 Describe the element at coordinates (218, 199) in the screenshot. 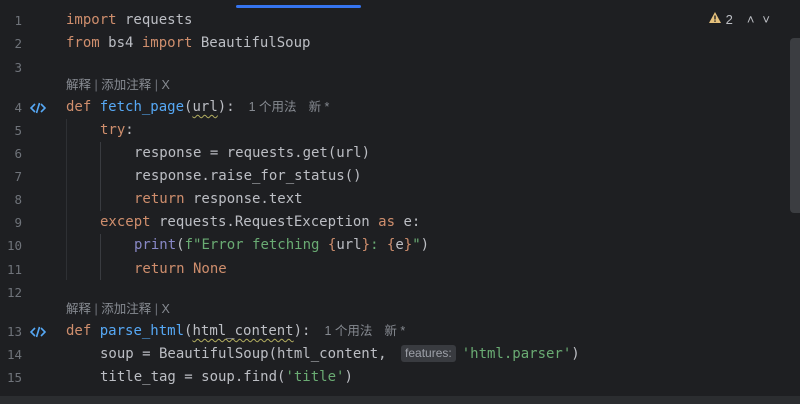

I see `code-line: return response.text` at that location.